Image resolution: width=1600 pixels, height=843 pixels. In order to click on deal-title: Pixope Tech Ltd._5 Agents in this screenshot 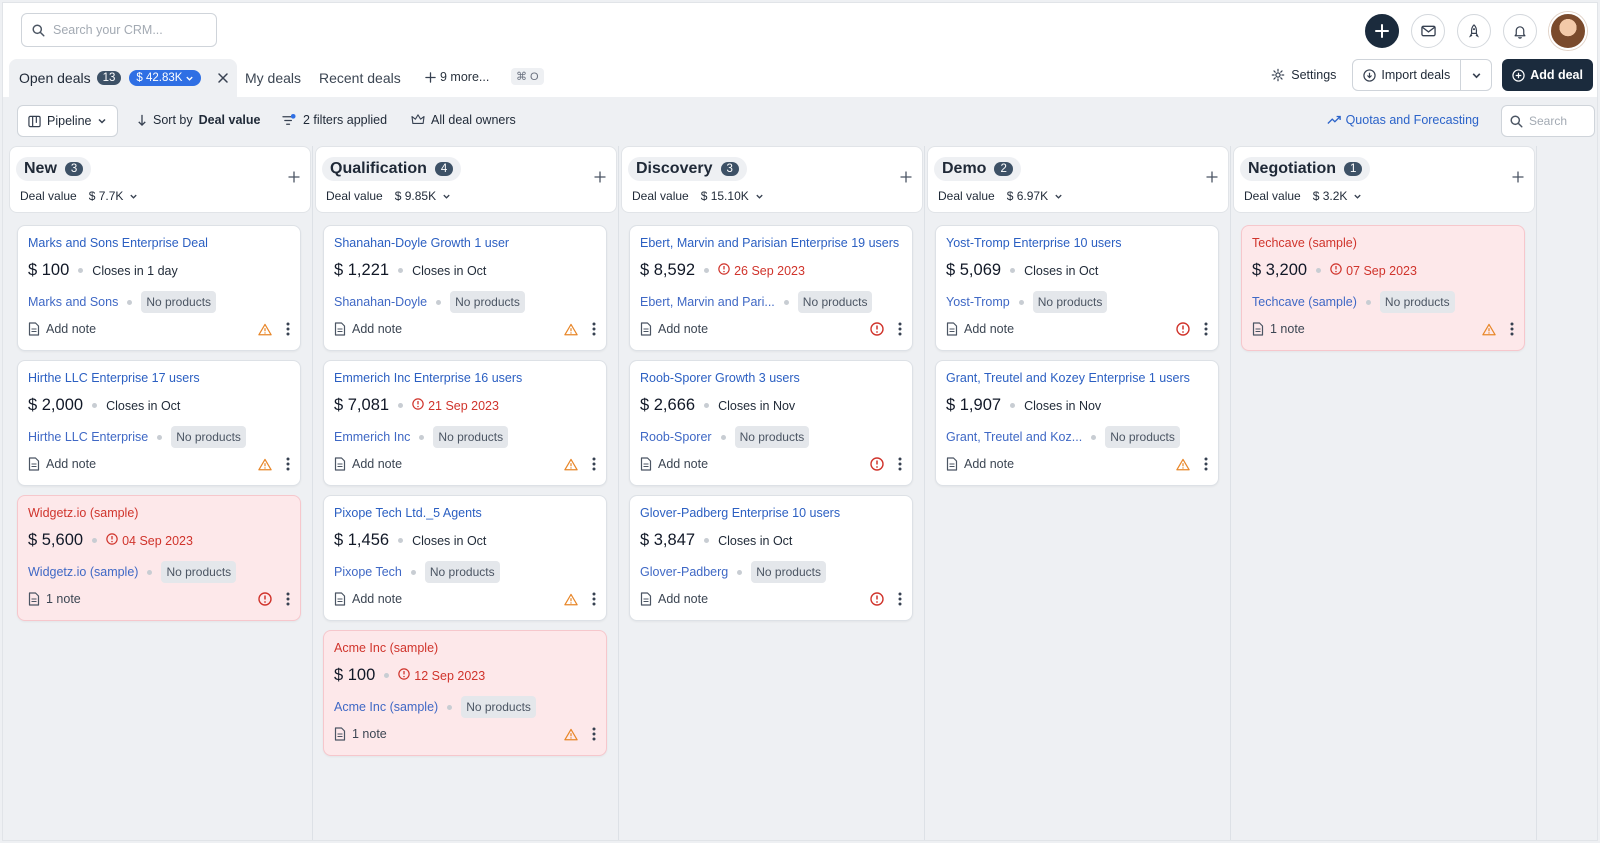, I will do `click(408, 513)`.